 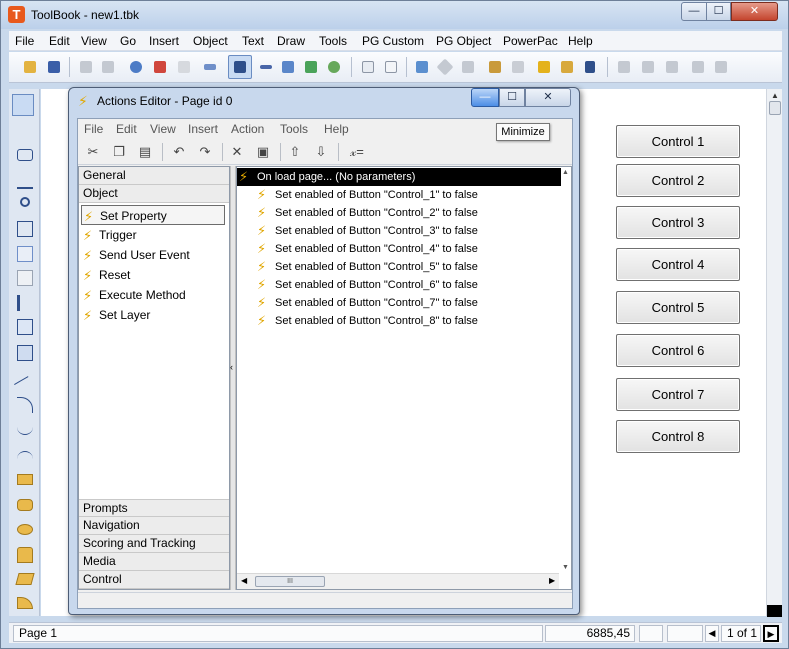 What do you see at coordinates (357, 152) in the screenshot?
I see `formula-icon: 𝓍=` at bounding box center [357, 152].